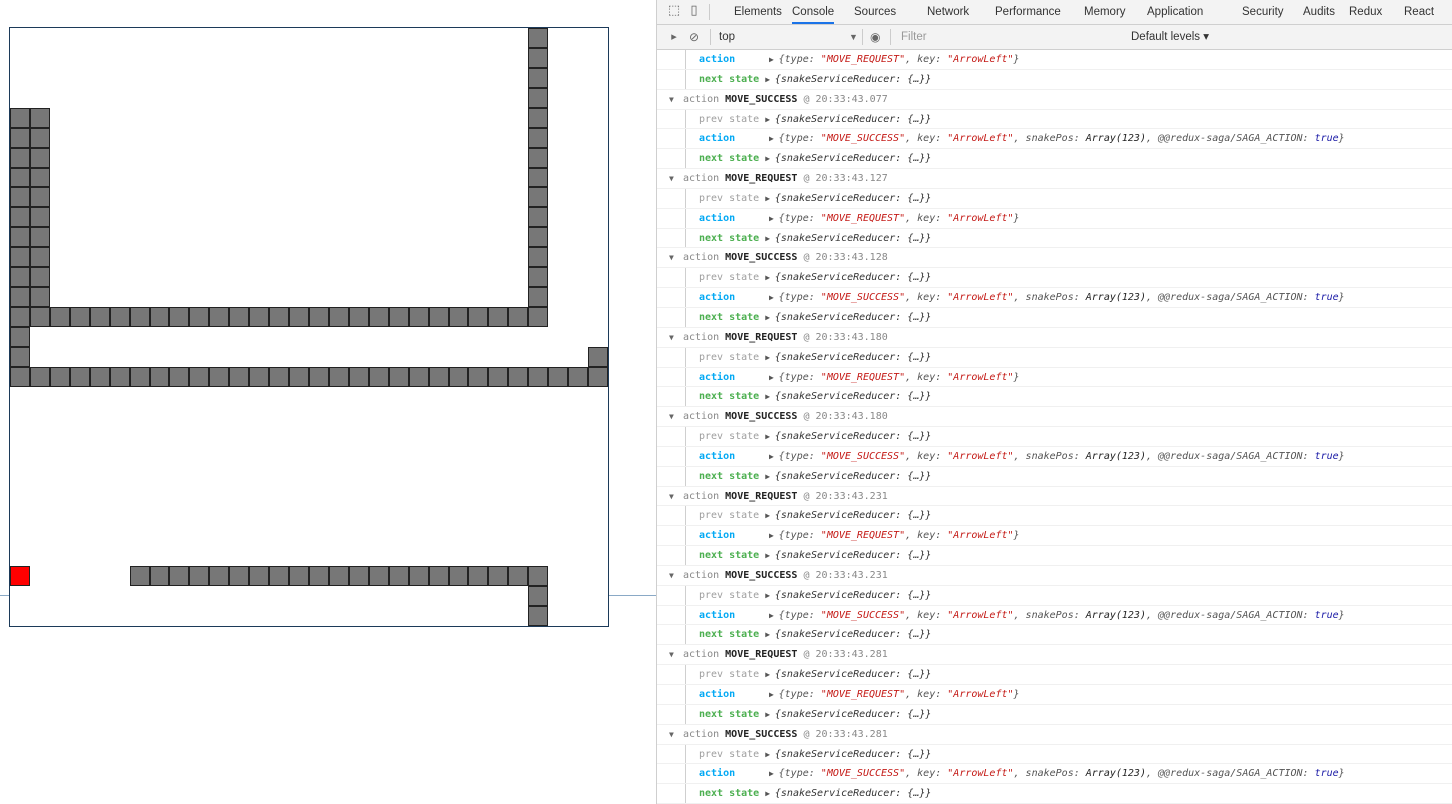 The height and width of the screenshot is (804, 1452). I want to click on device-toolbar-icon: ▯, so click(694, 11).